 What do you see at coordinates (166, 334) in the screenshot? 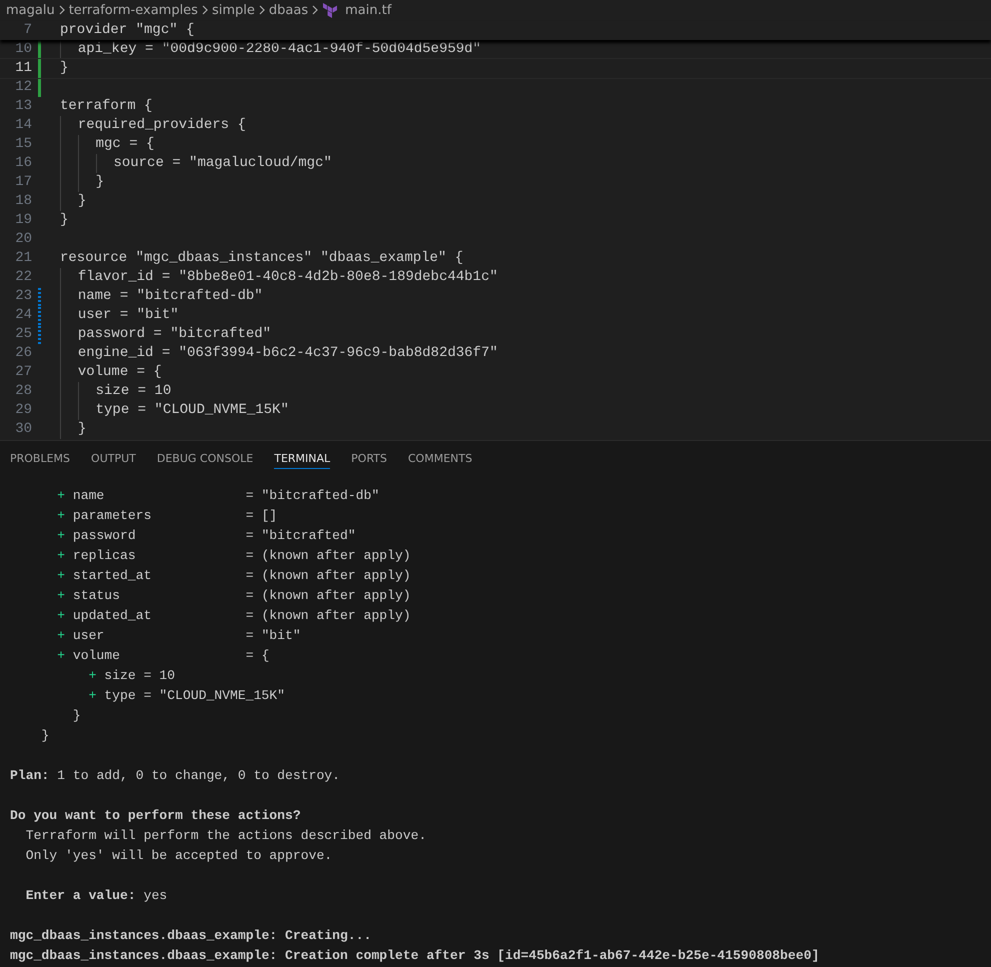
I see `code-line: password = "bitcrafted"` at bounding box center [166, 334].